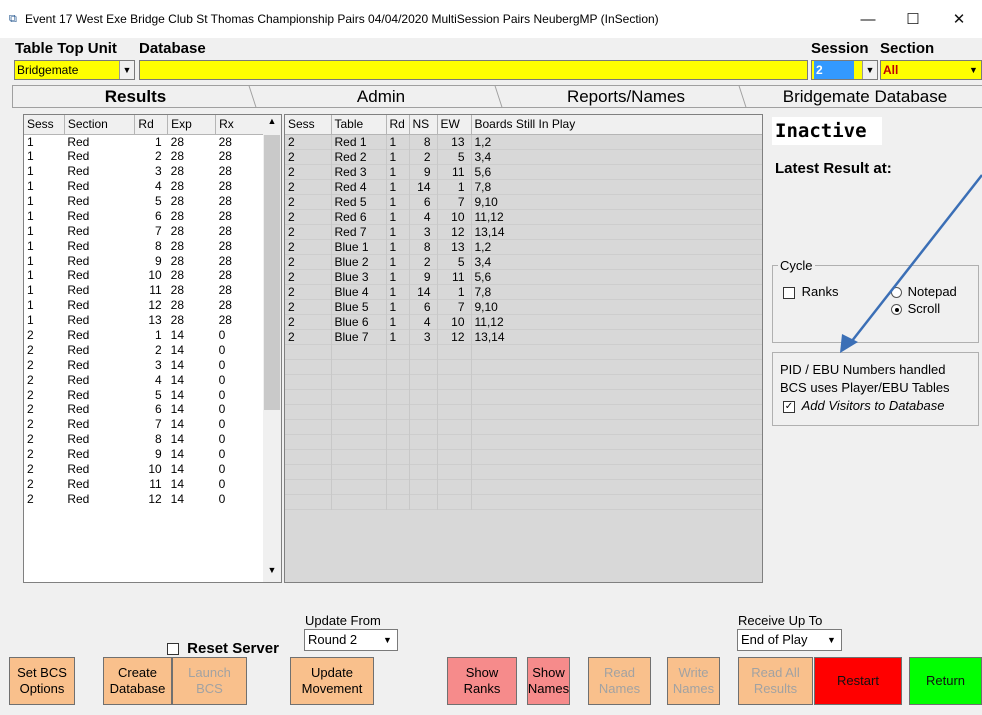 Image resolution: width=982 pixels, height=715 pixels. Describe the element at coordinates (473, 70) in the screenshot. I see `database-field` at that location.